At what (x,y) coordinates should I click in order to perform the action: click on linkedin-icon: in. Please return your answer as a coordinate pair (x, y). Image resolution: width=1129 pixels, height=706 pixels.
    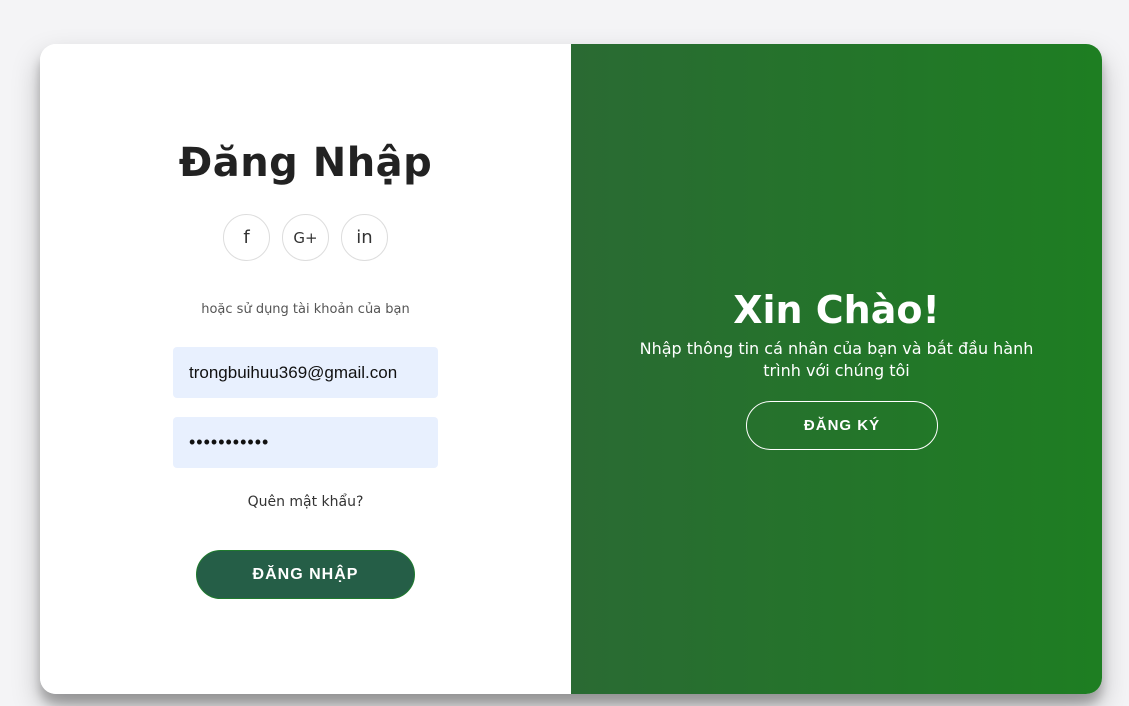
    Looking at the image, I should click on (364, 237).